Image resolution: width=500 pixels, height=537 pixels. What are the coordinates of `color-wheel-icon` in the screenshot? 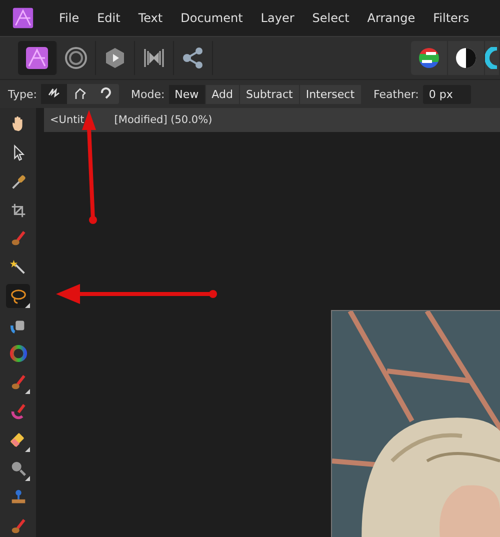 It's located at (18, 354).